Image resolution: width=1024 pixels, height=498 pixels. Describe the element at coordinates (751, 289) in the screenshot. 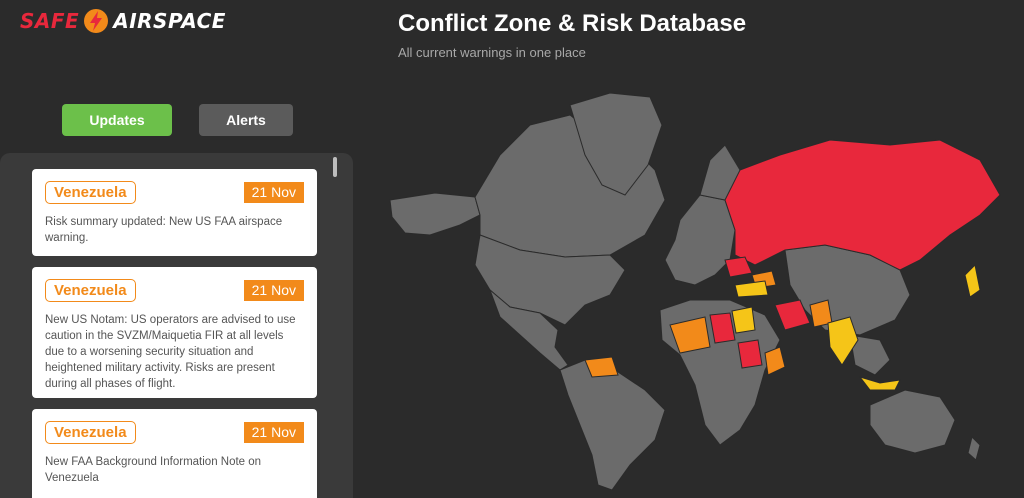

I see `region-turkey` at that location.